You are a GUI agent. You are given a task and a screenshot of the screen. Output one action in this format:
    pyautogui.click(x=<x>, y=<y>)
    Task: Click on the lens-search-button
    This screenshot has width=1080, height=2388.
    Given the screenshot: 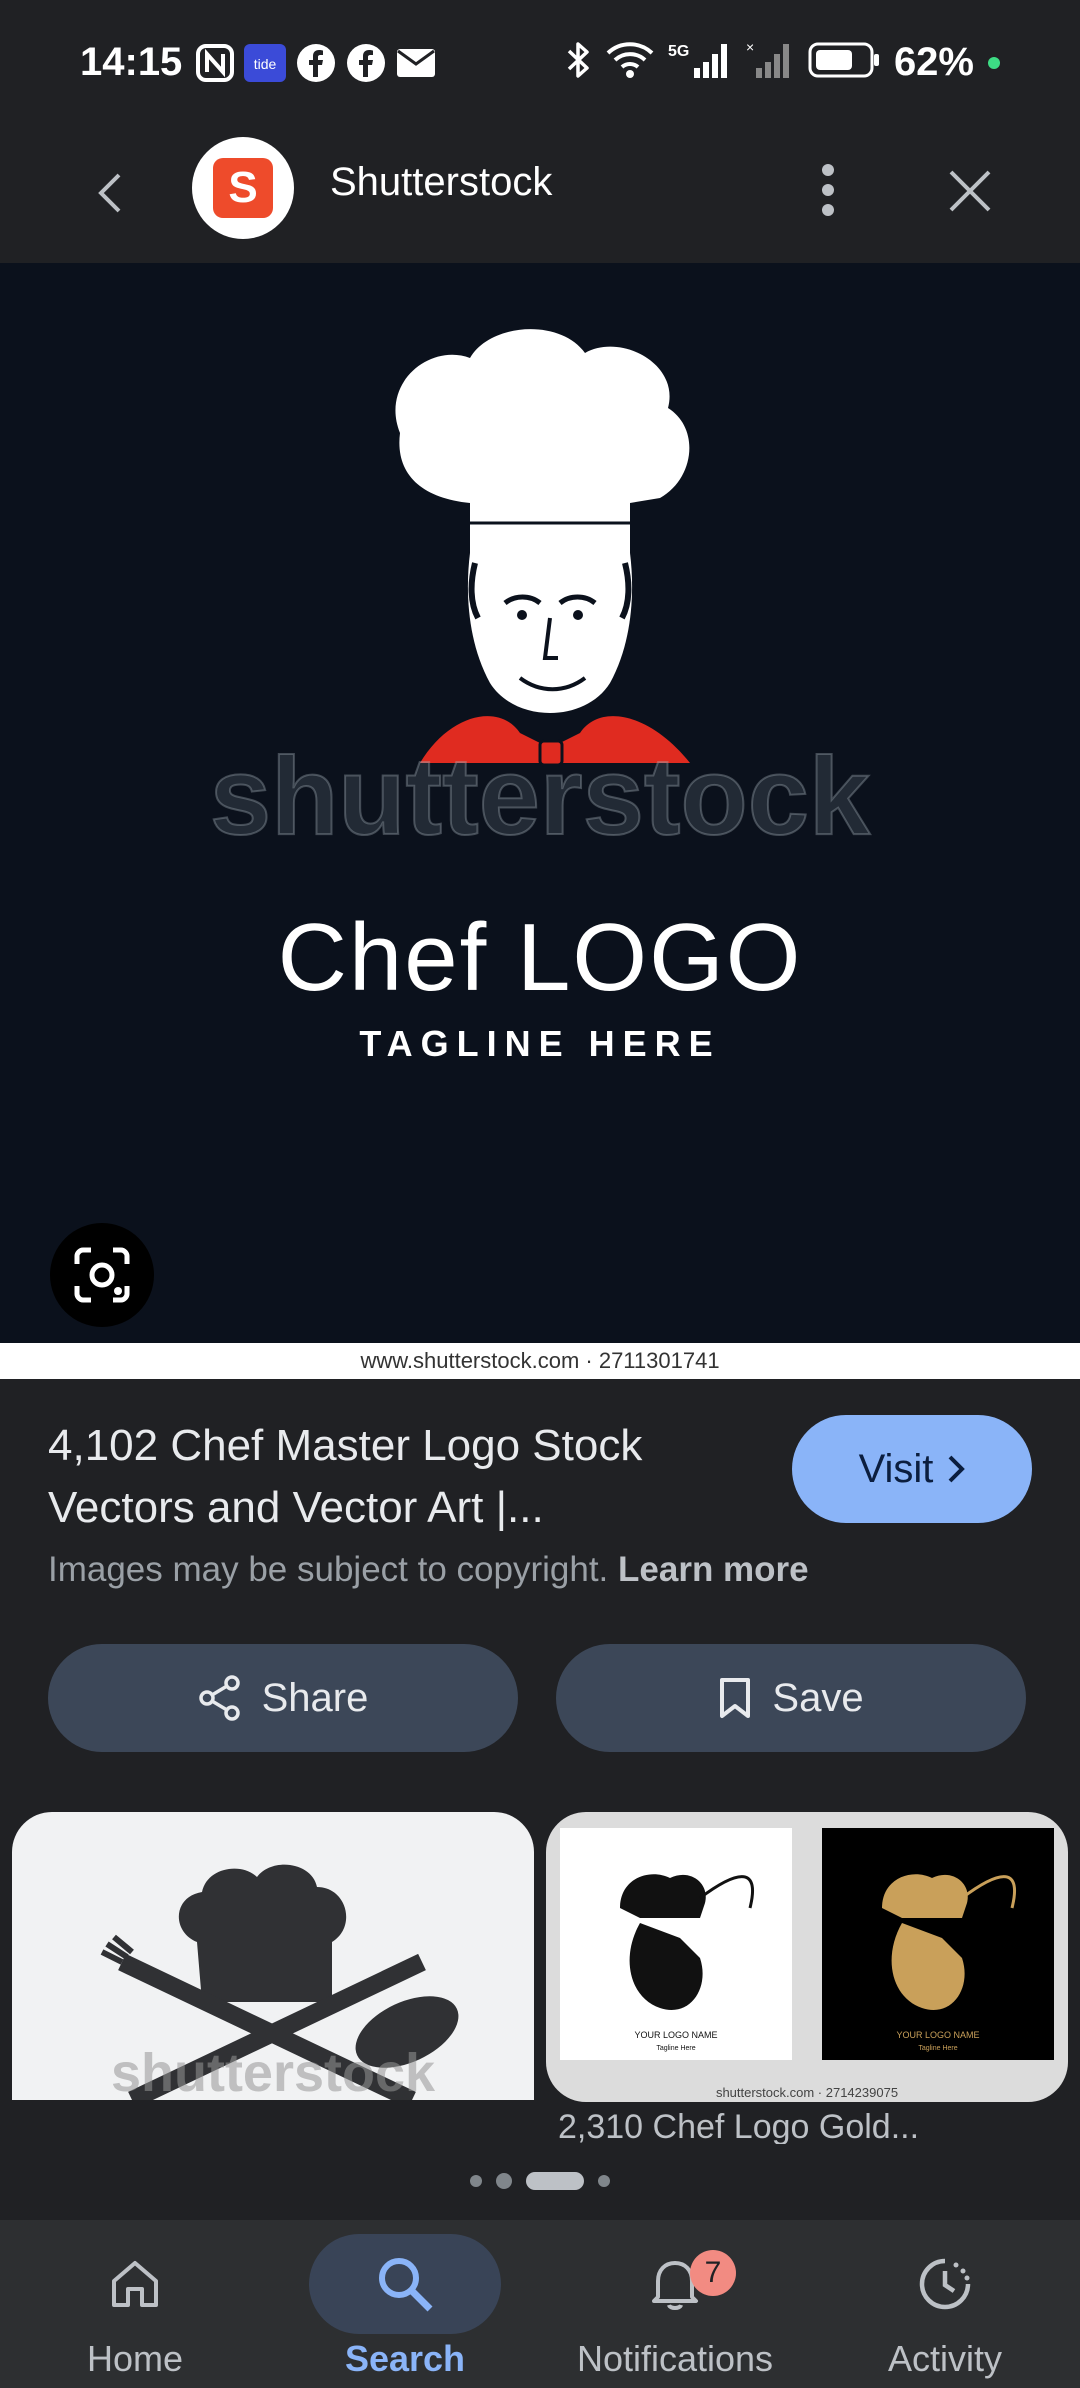 What is the action you would take?
    pyautogui.click(x=102, y=1275)
    